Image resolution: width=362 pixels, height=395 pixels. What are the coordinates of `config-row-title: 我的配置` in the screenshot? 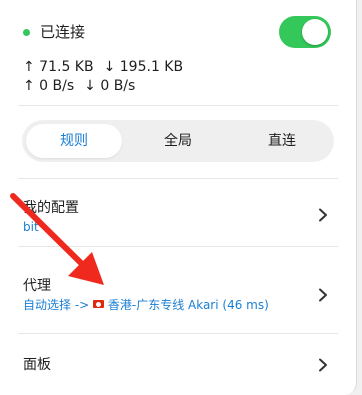 It's located at (51, 208).